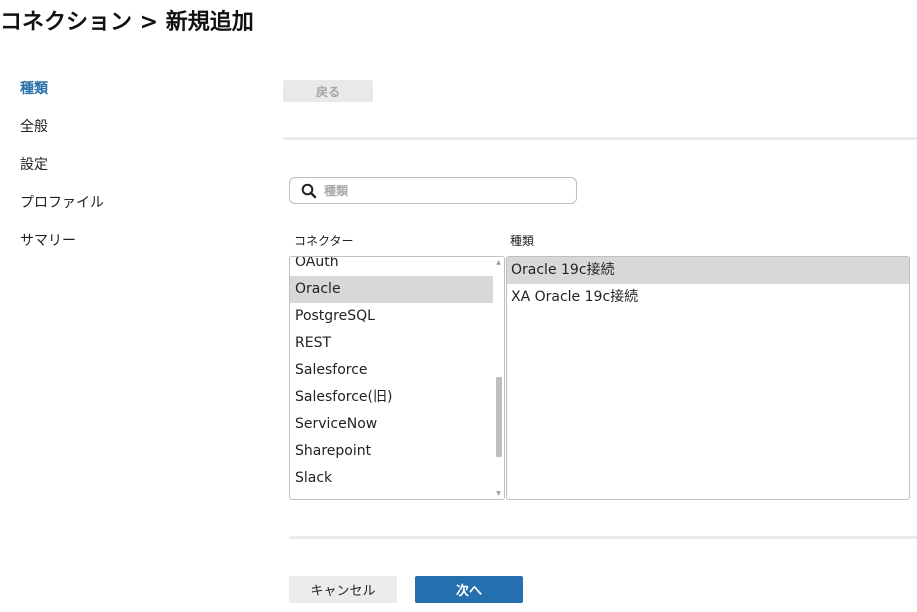 Image resolution: width=917 pixels, height=612 pixels. What do you see at coordinates (391, 289) in the screenshot?
I see `connector-item-oracle: Oracle` at bounding box center [391, 289].